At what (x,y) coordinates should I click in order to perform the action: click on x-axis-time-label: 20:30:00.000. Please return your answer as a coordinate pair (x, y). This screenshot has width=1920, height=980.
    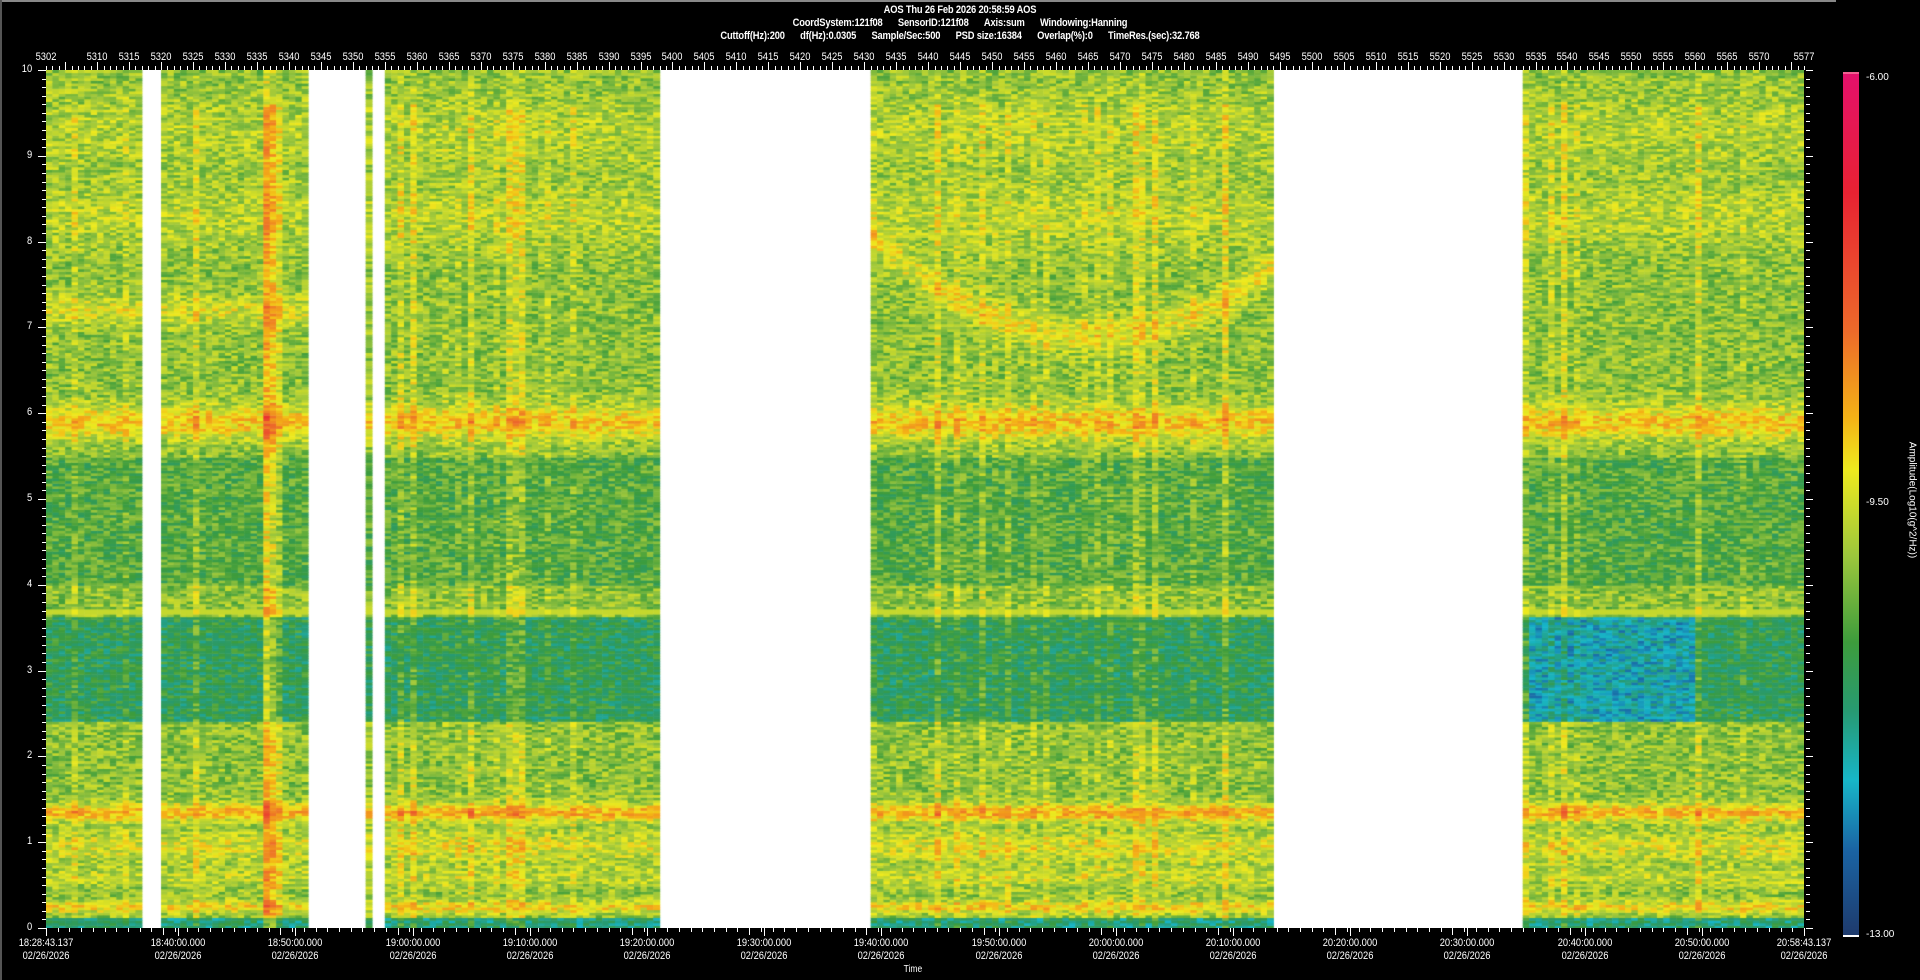
    Looking at the image, I should click on (1467, 943).